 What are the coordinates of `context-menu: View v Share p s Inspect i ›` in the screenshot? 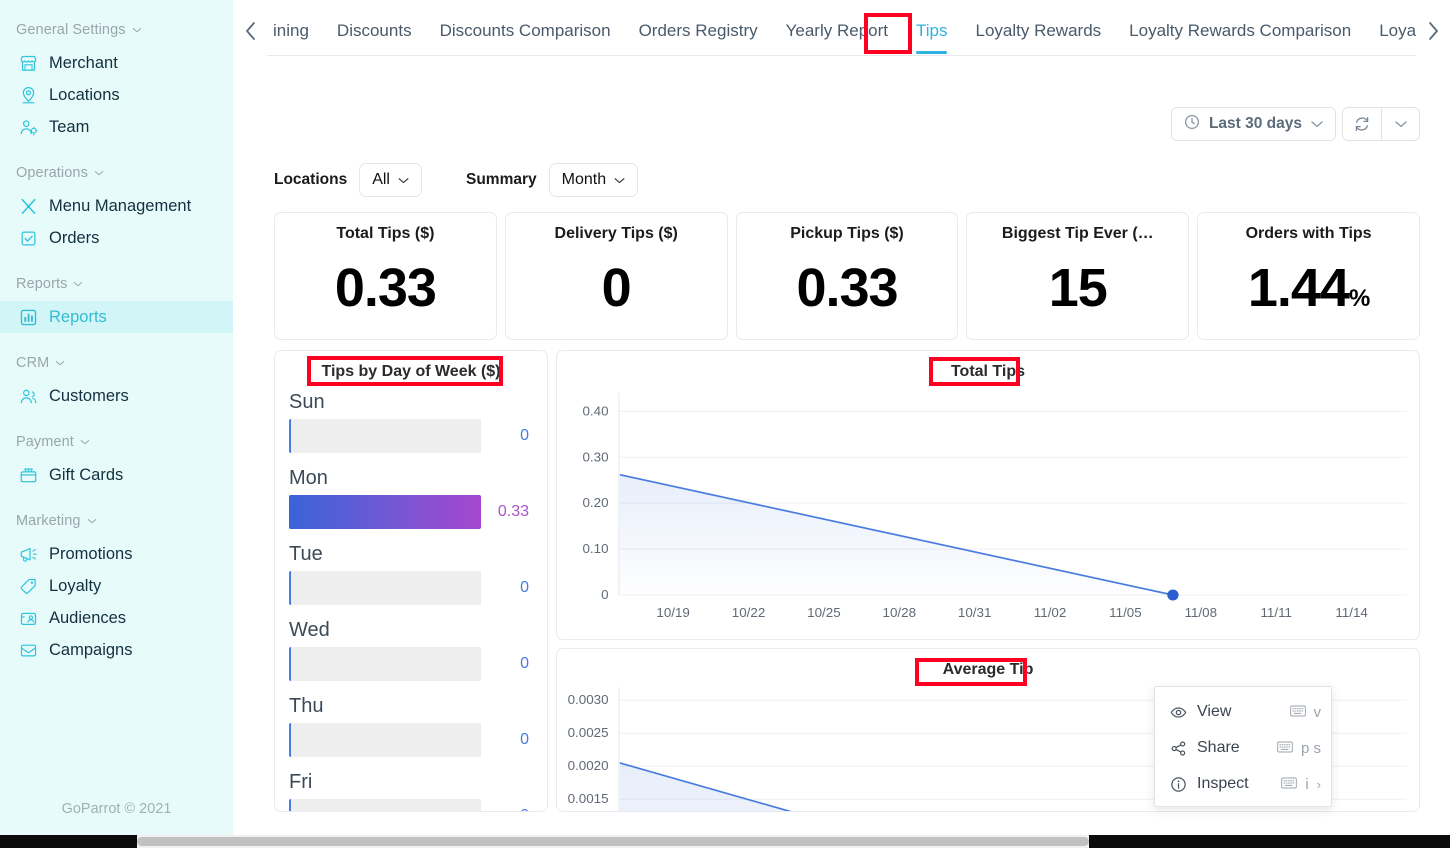 It's located at (1243, 746).